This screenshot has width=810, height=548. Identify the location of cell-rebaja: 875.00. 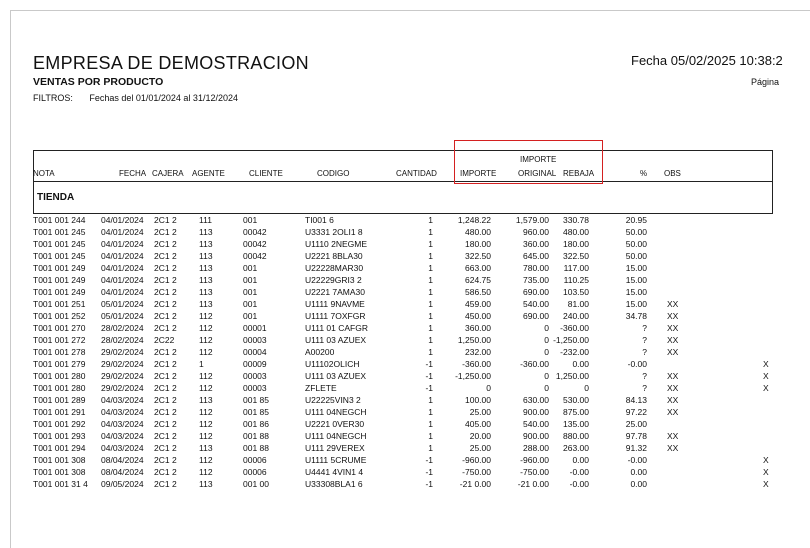
(576, 412).